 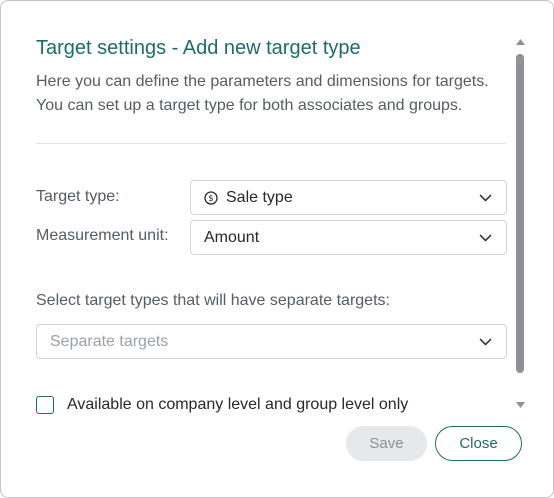 I want to click on divider, so click(x=271, y=143).